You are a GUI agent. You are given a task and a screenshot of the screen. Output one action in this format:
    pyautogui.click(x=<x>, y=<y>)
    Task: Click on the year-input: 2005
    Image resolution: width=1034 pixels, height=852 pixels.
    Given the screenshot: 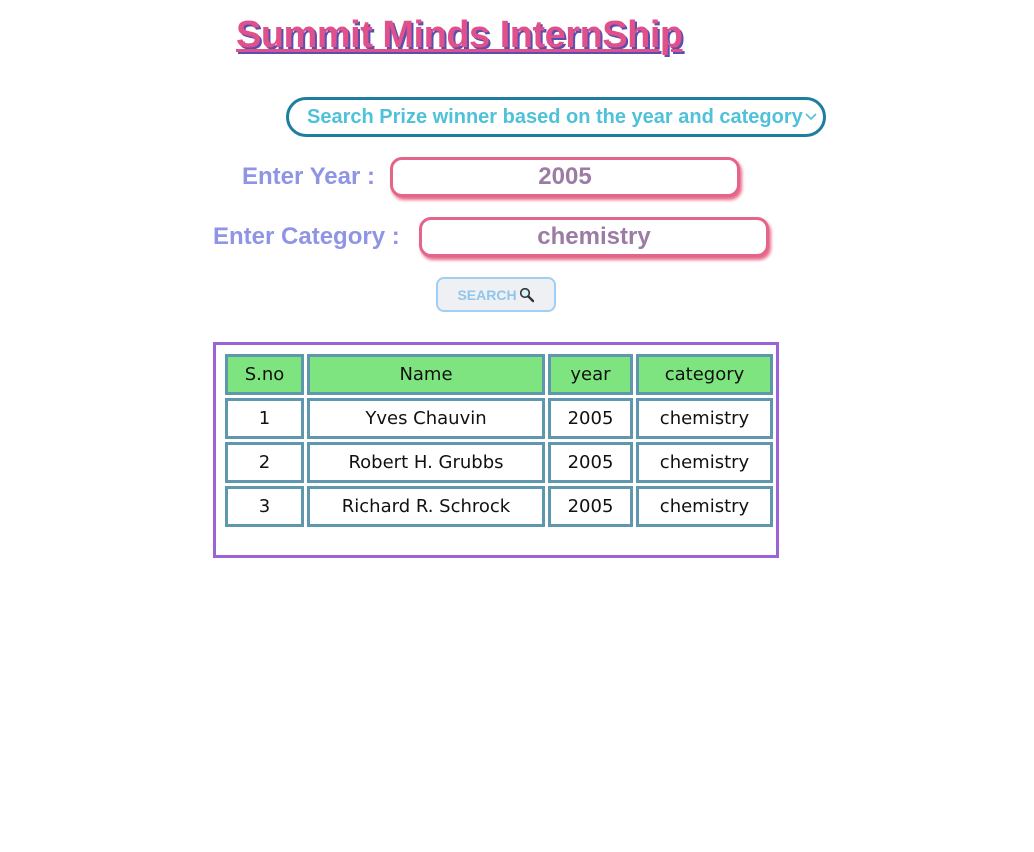 What is the action you would take?
    pyautogui.click(x=565, y=177)
    